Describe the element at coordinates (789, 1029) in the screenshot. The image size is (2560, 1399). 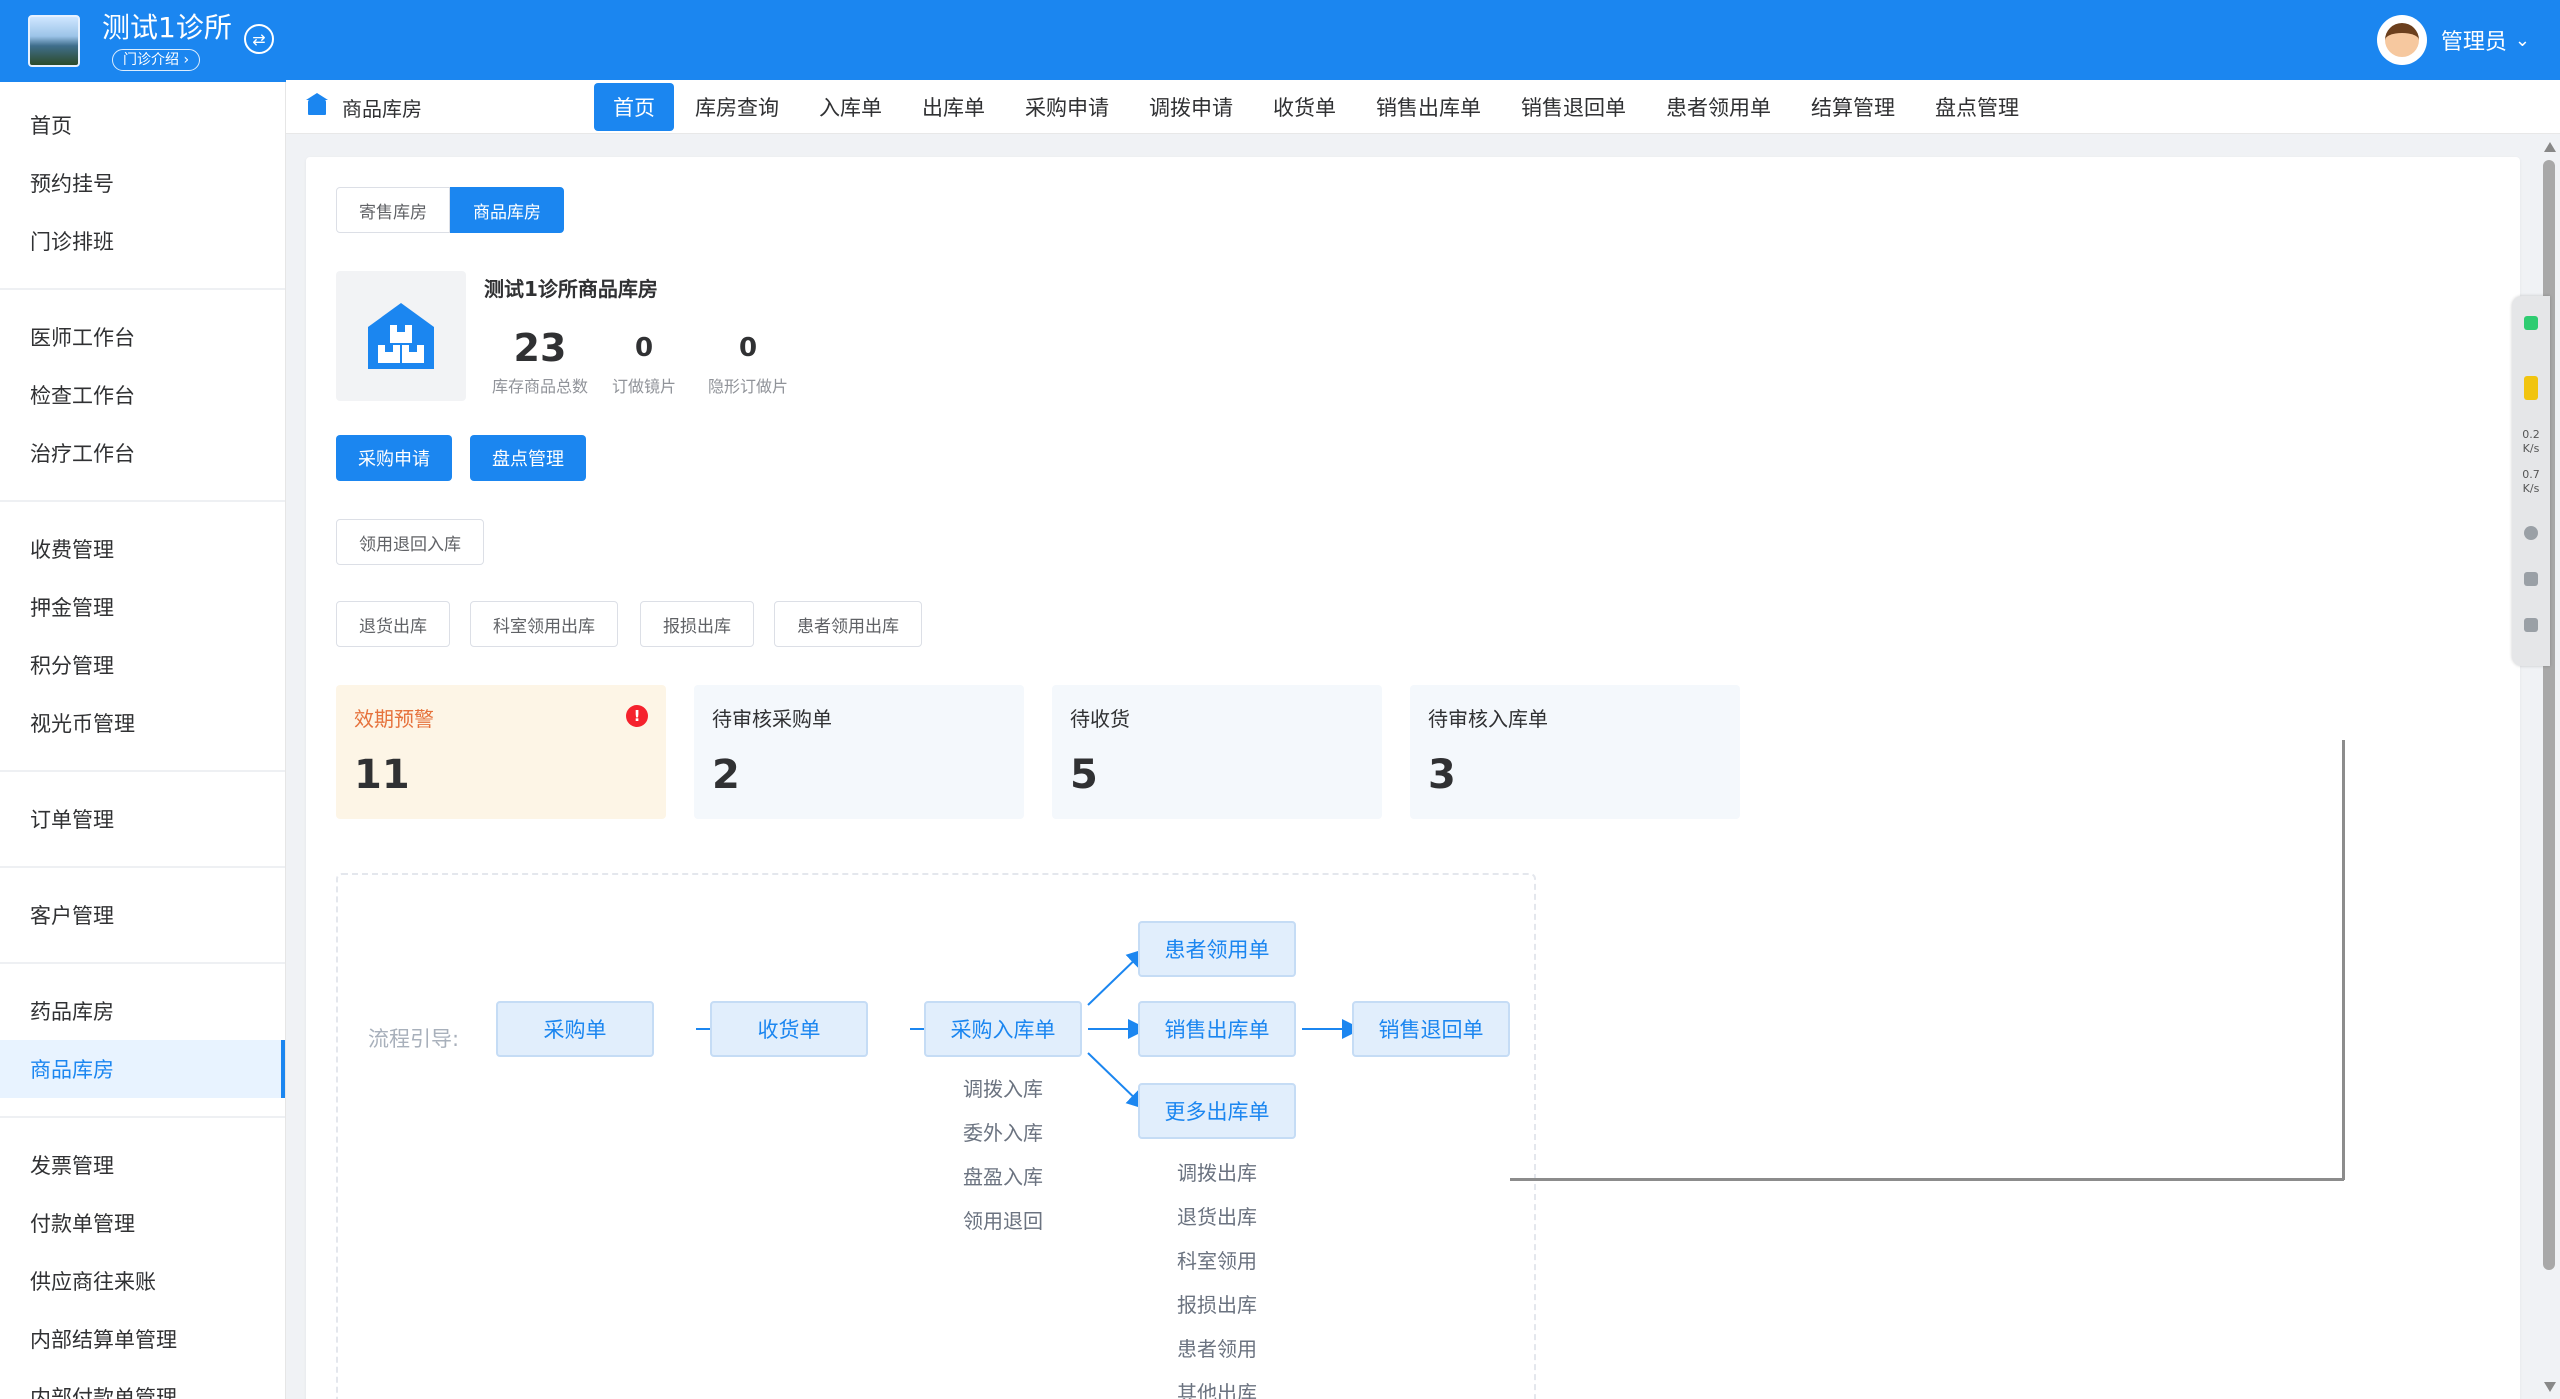
I see `flow-node-receive: 收货单` at that location.